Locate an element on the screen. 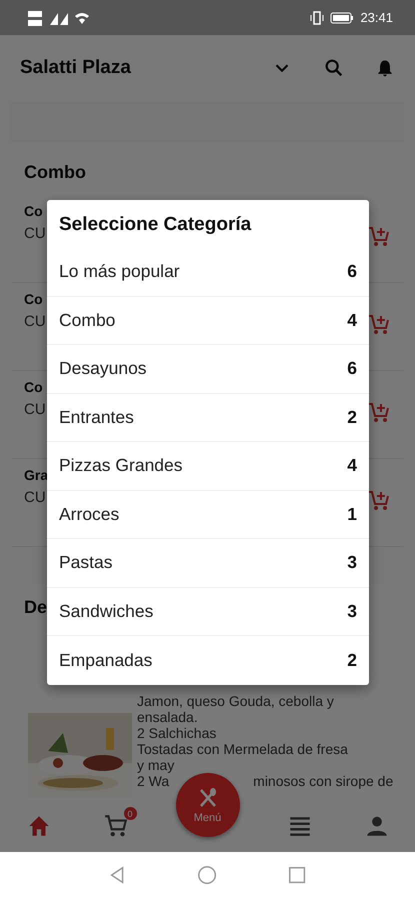 This screenshot has width=415, height=900. category-item: Empanadas 2 is located at coordinates (208, 660).